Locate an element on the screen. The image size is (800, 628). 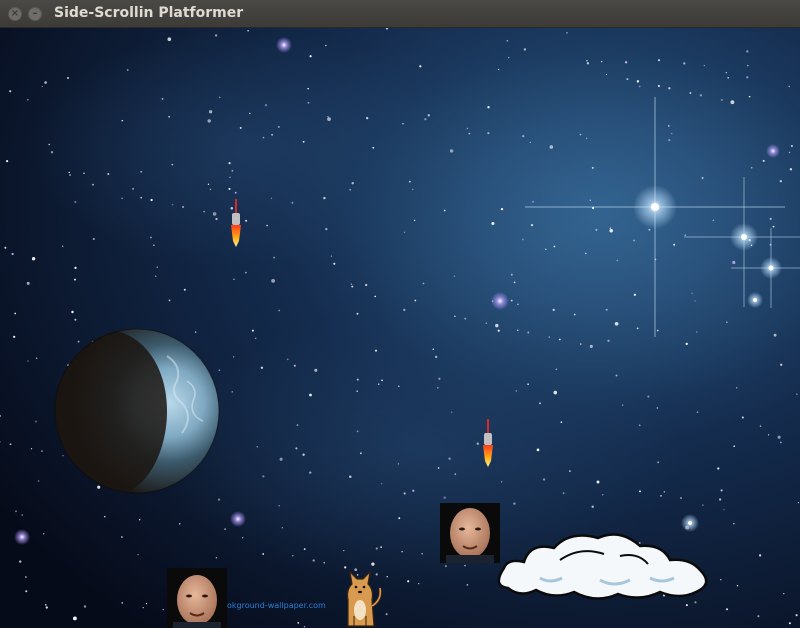
close-icon: × is located at coordinates (15, 14).